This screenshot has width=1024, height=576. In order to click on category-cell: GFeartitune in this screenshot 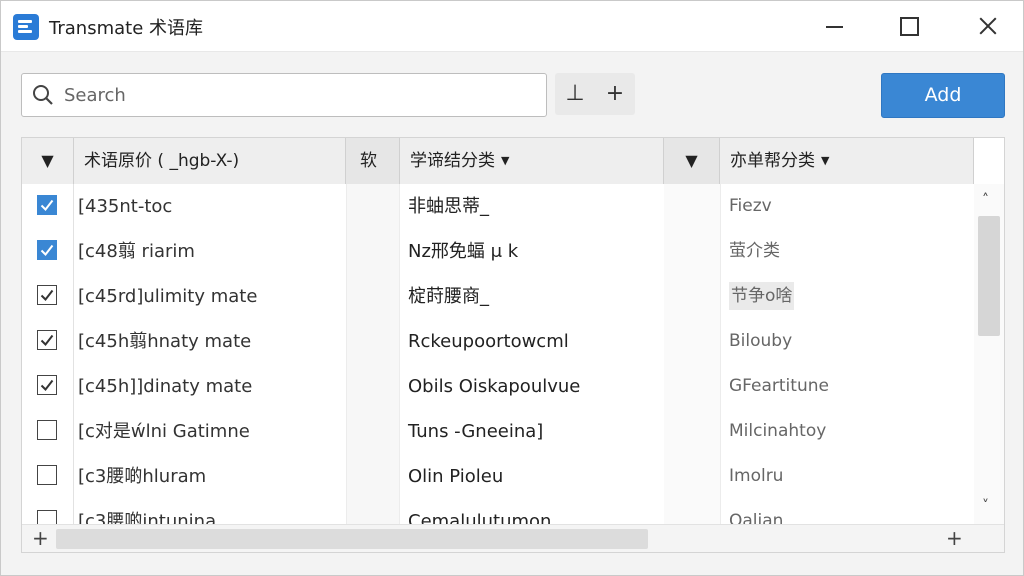, I will do `click(847, 386)`.